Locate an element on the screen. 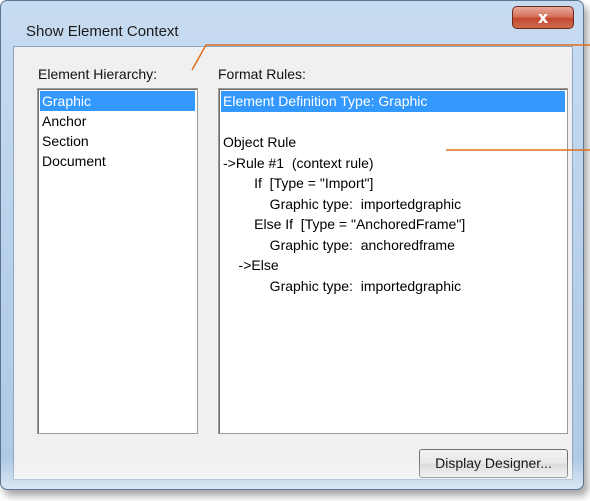  hierarchy-item-anchor: Anchor is located at coordinates (117, 121).